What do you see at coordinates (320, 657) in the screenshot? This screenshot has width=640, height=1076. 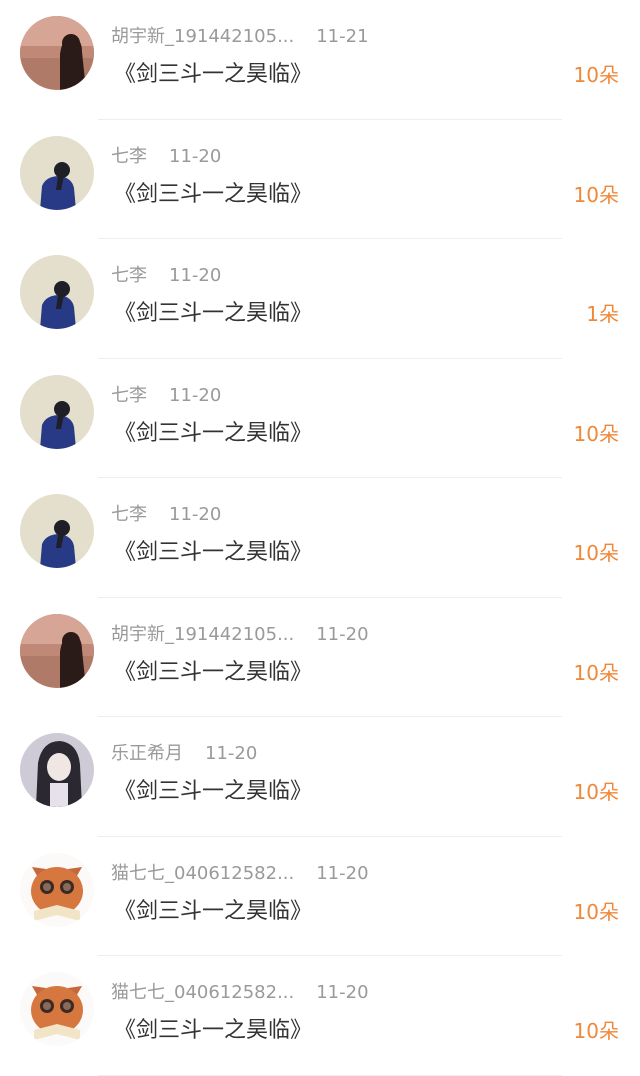 I see `gift-row: 胡宇新_191442105... 11-20 《剑三斗一之昊临》 10朵` at bounding box center [320, 657].